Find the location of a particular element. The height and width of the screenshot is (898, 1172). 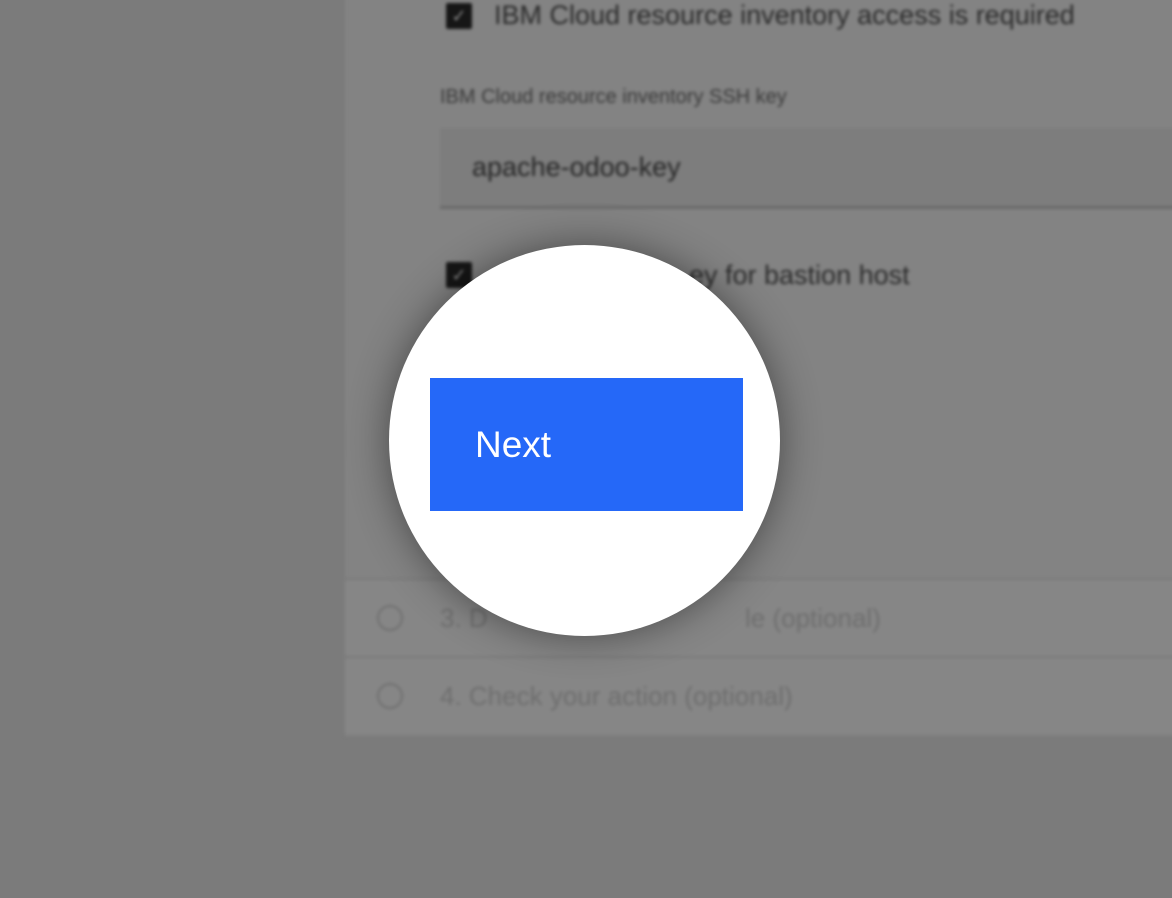

step-4-label: 4. Check your action (optional) is located at coordinates (616, 696).